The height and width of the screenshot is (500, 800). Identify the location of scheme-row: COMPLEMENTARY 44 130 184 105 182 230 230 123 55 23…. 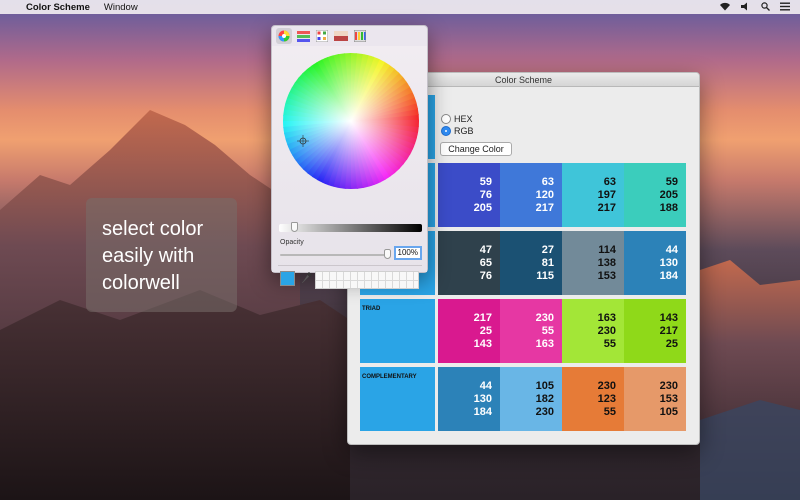
(525, 399).